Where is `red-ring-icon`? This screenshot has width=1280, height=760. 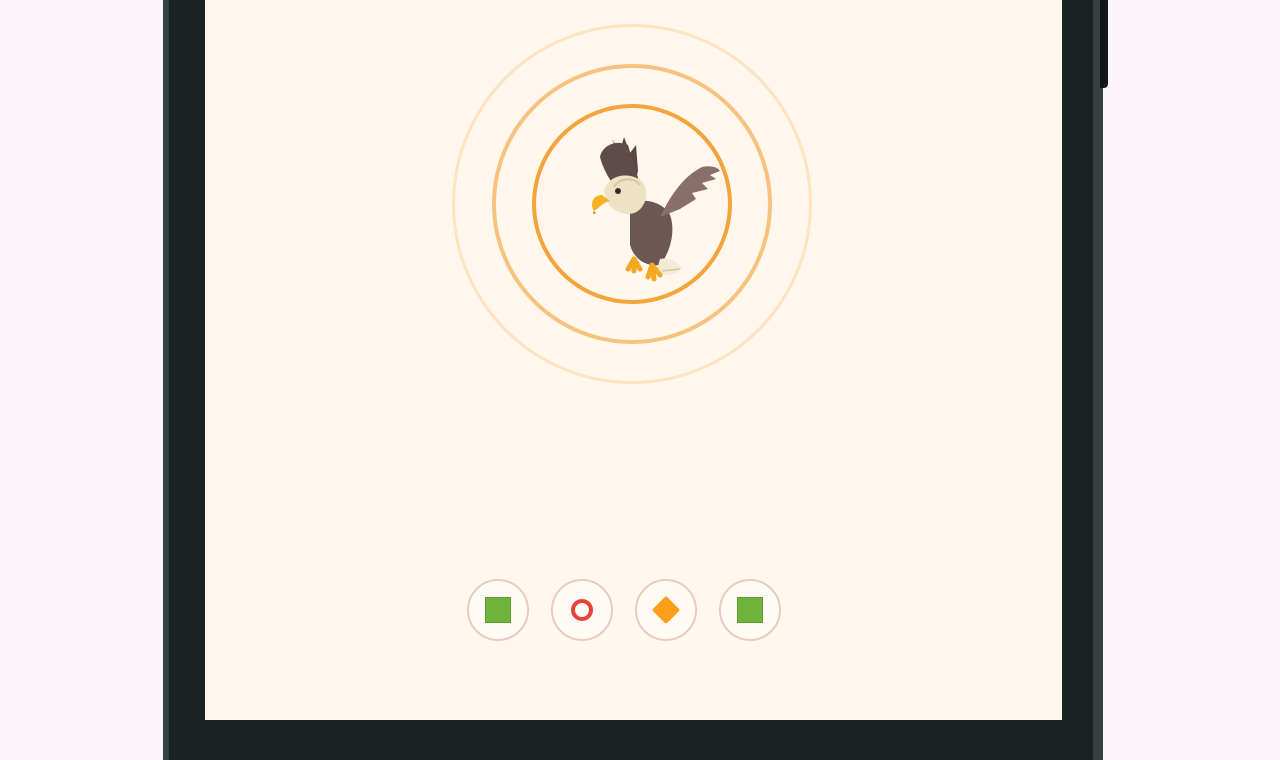
red-ring-icon is located at coordinates (582, 610).